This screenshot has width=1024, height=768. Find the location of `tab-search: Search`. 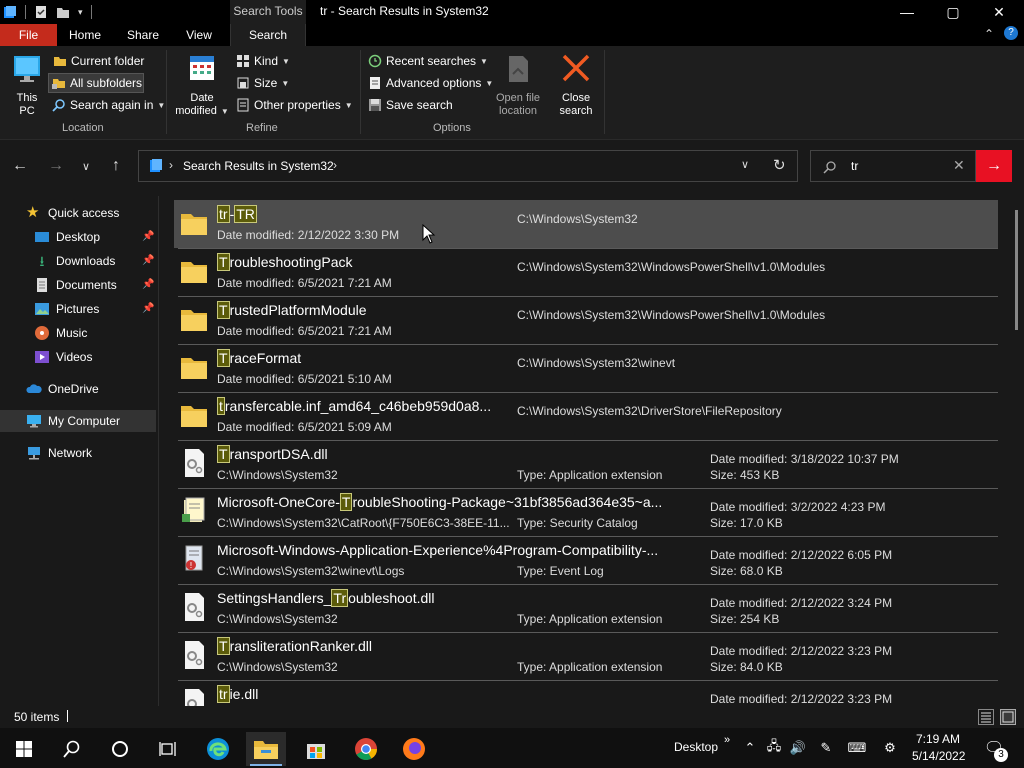

tab-search: Search is located at coordinates (268, 35).